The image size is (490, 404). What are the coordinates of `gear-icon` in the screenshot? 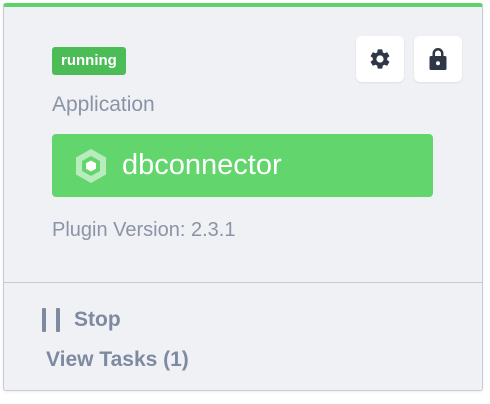 It's located at (380, 59).